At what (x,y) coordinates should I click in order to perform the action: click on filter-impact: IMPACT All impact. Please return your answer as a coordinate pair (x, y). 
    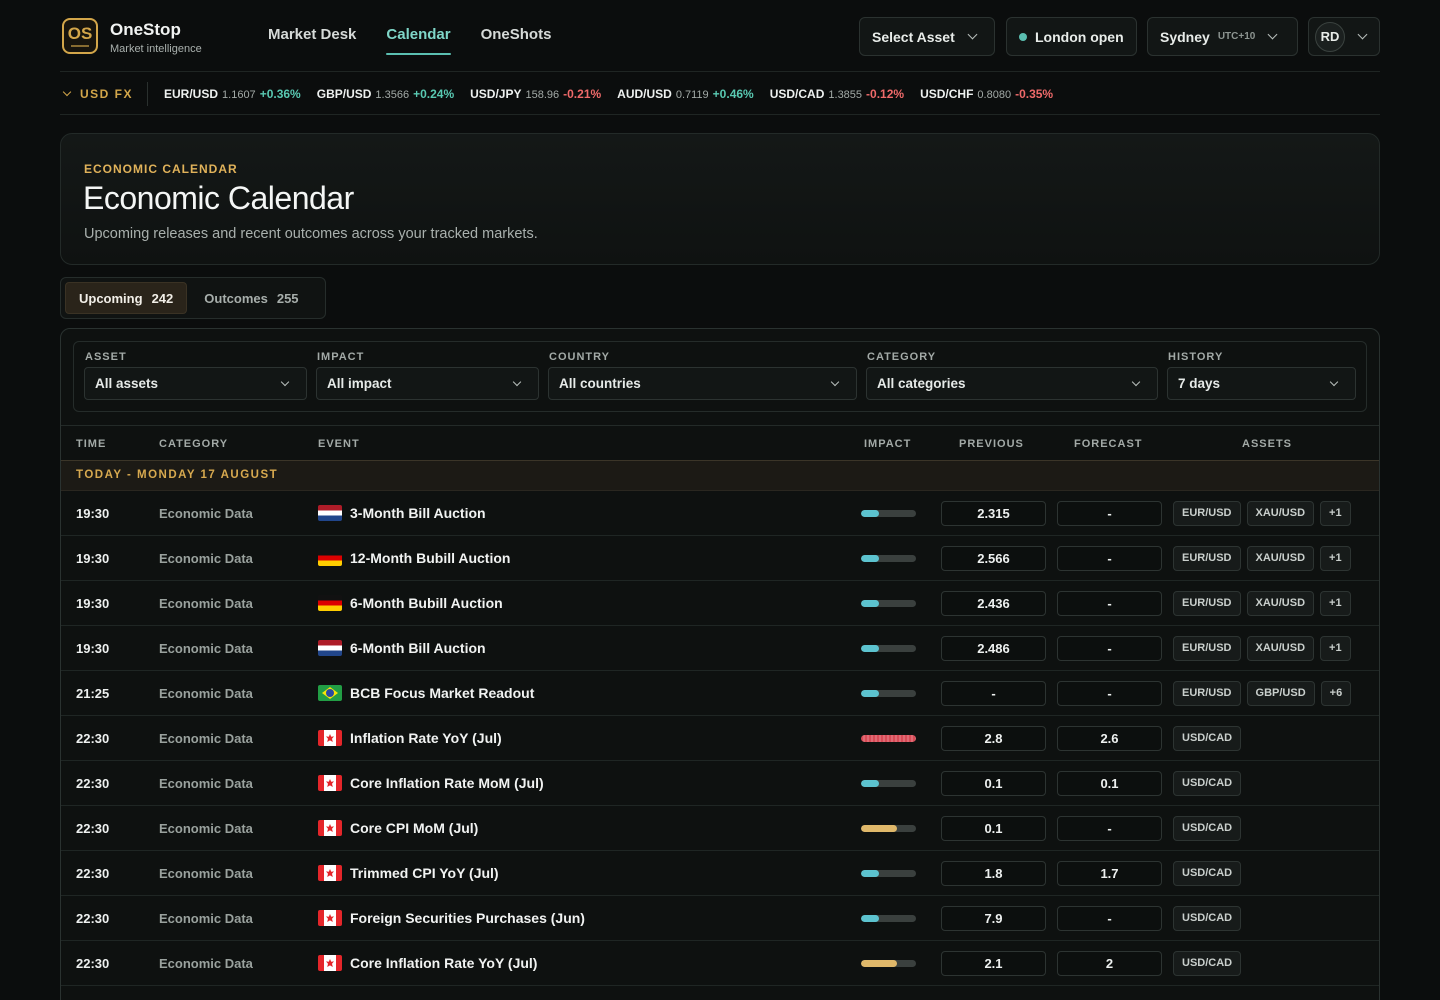
    Looking at the image, I should click on (427, 375).